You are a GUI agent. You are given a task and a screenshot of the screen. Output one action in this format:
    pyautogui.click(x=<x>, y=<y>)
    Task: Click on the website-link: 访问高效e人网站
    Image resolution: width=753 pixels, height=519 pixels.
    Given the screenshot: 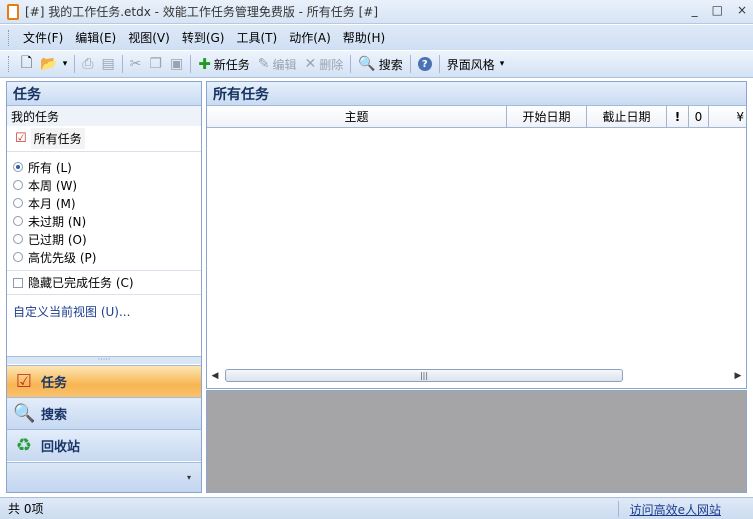 What is the action you would take?
    pyautogui.click(x=675, y=509)
    